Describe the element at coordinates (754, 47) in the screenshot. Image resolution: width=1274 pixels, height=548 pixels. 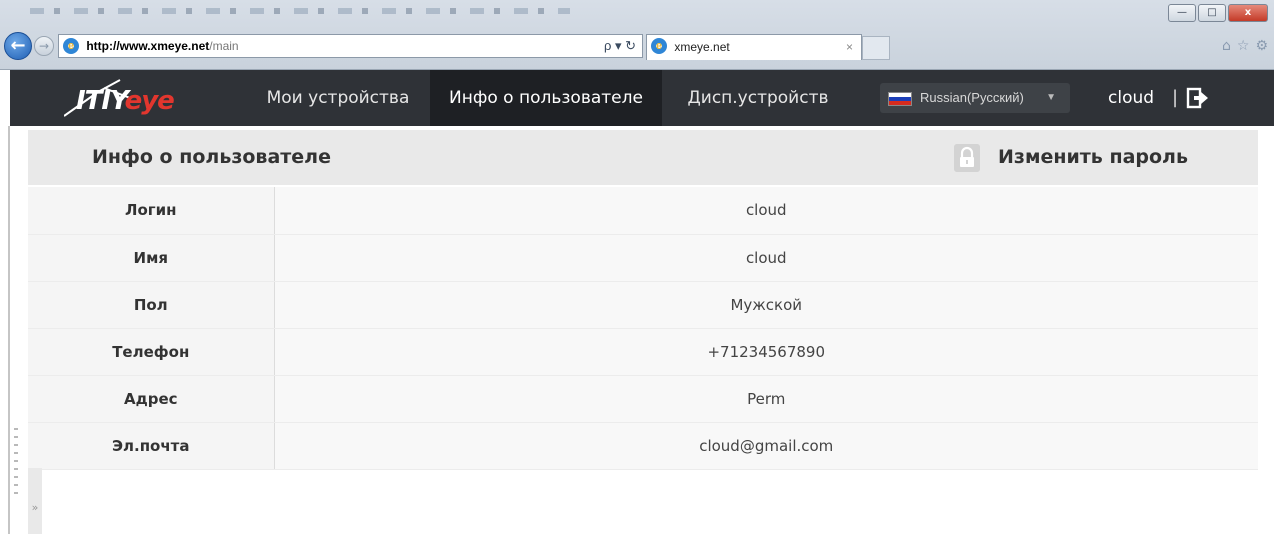
I see `browser-tab: e xmeye.net ×` at that location.